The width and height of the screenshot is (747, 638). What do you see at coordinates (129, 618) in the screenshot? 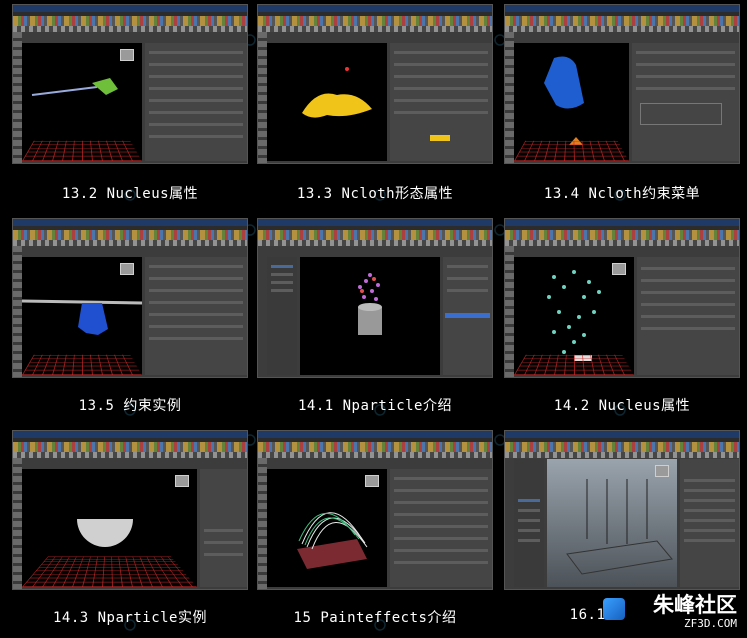
I see `thumbnail-caption: 14.3 Nparticle实例` at bounding box center [129, 618].